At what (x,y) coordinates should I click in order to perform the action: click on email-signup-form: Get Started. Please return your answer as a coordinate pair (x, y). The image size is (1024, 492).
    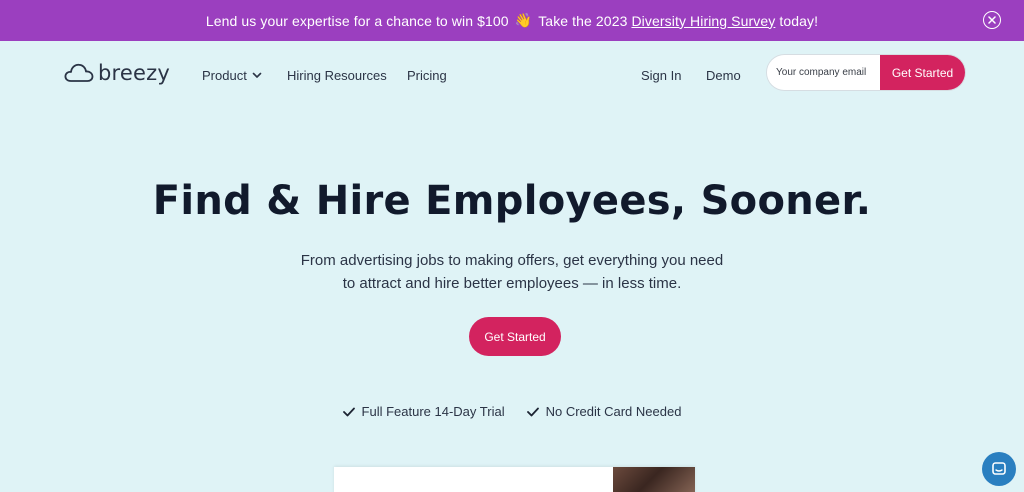
    Looking at the image, I should click on (866, 72).